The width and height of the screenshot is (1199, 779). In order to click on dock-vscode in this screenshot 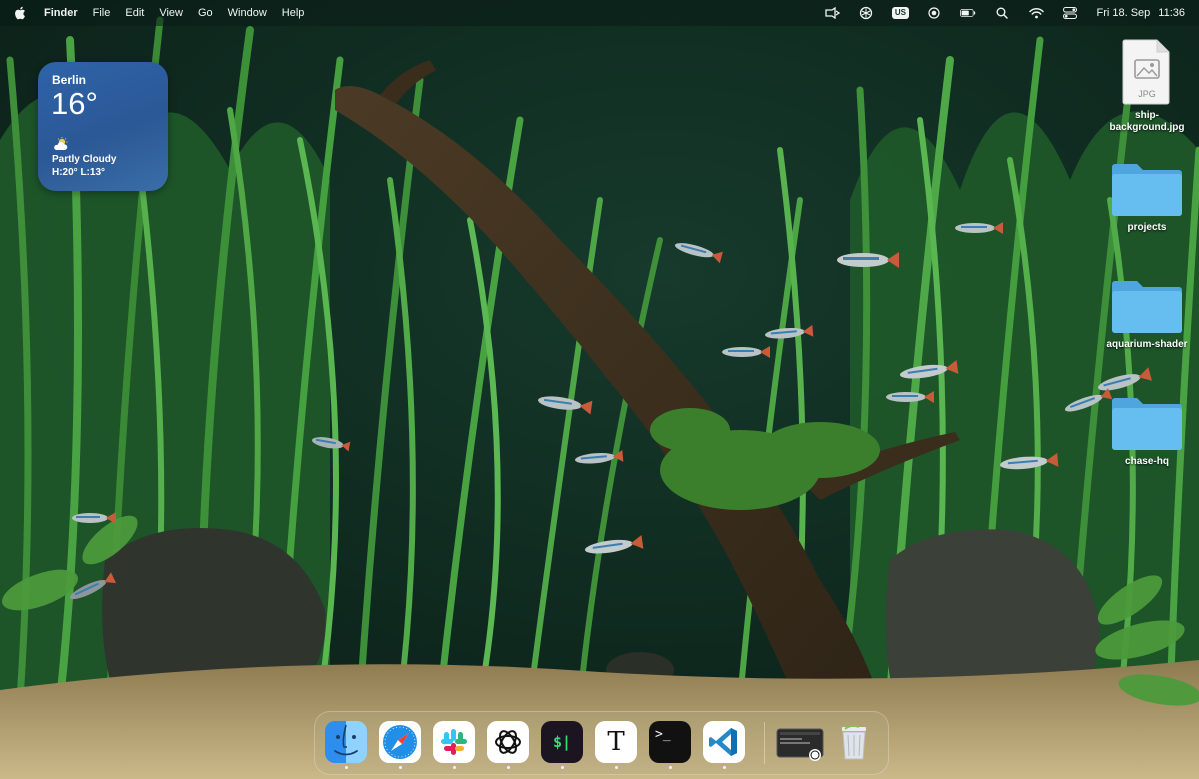, I will do `click(724, 742)`.